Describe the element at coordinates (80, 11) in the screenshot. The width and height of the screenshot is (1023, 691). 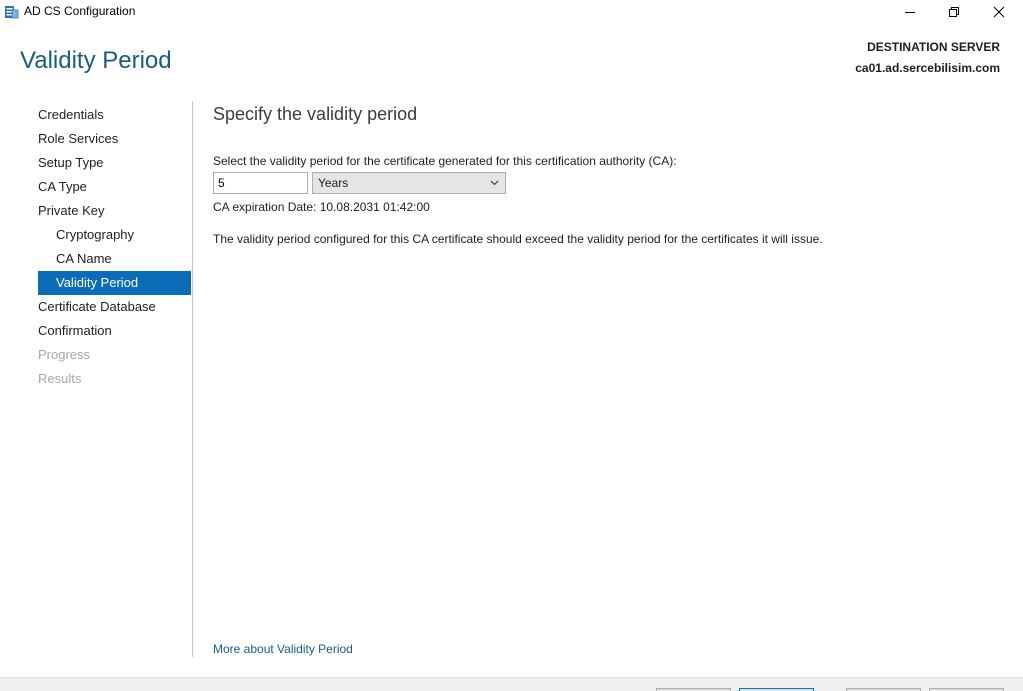
I see `window-title: AD CS Configuration` at that location.